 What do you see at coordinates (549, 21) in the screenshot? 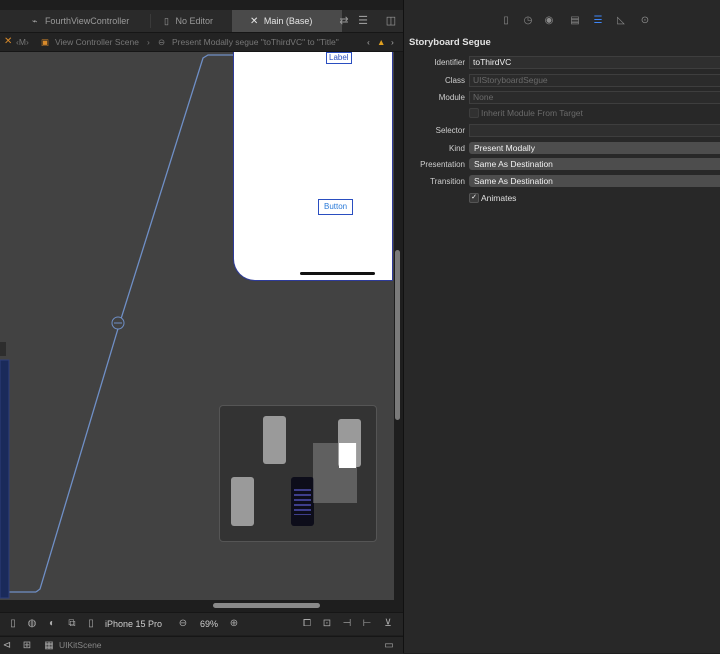
I see `quick-help-icon: ◉` at bounding box center [549, 21].